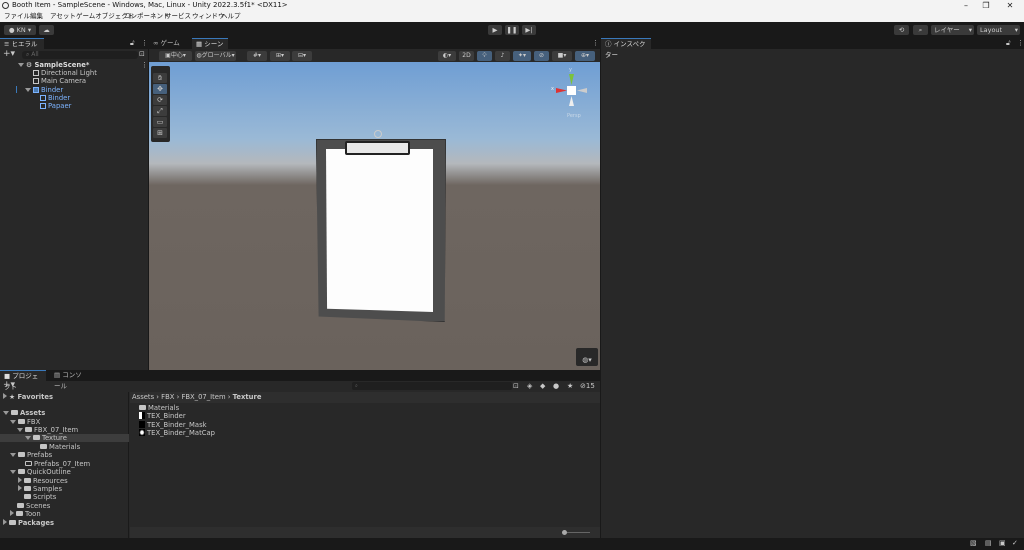 This screenshot has width=1024, height=550. Describe the element at coordinates (162, 416) in the screenshot. I see `file-tex-binder: TEX_Binder` at that location.